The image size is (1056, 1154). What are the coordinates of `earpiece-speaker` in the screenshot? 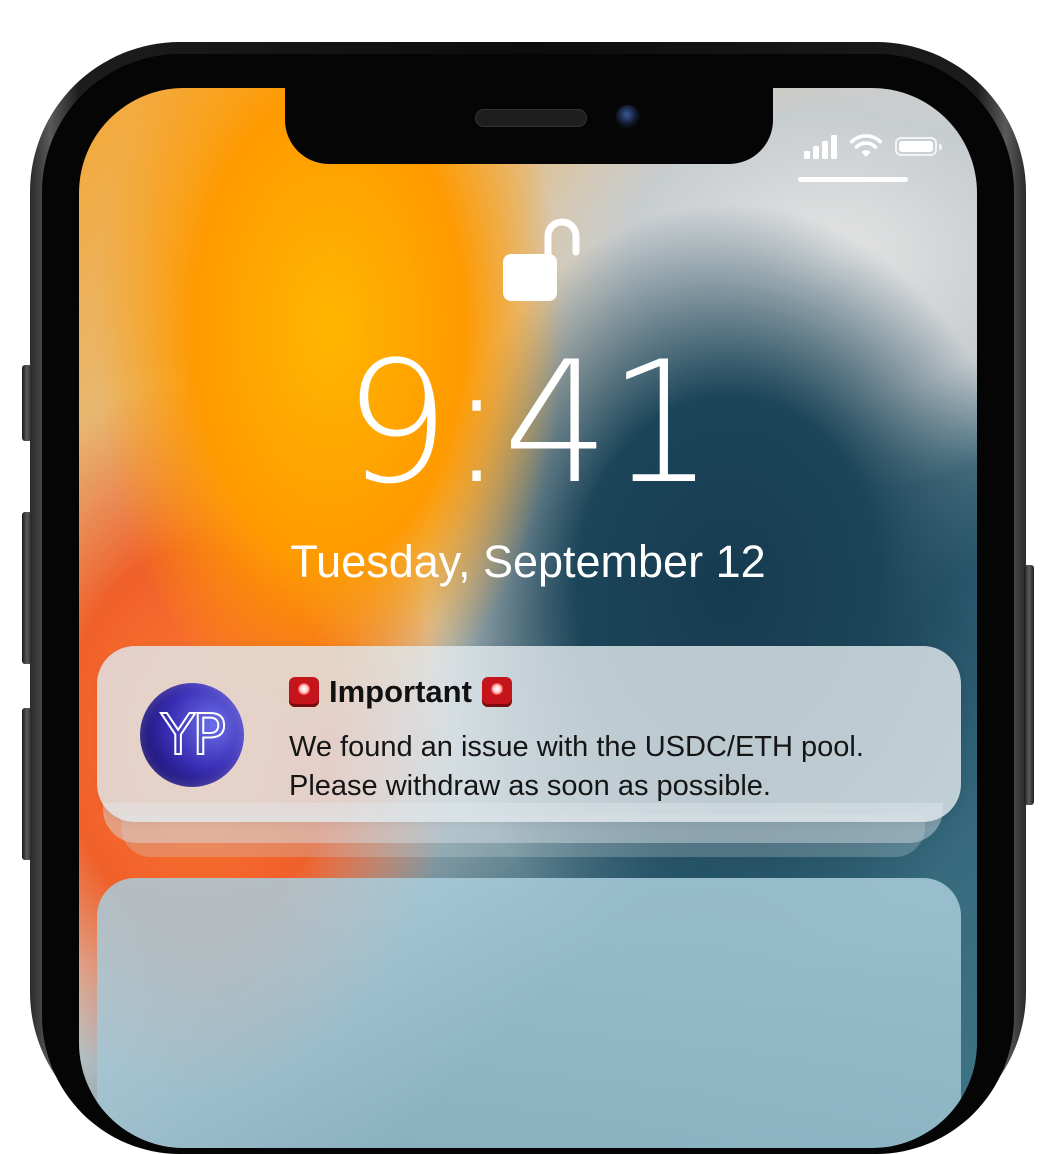 It's located at (531, 118).